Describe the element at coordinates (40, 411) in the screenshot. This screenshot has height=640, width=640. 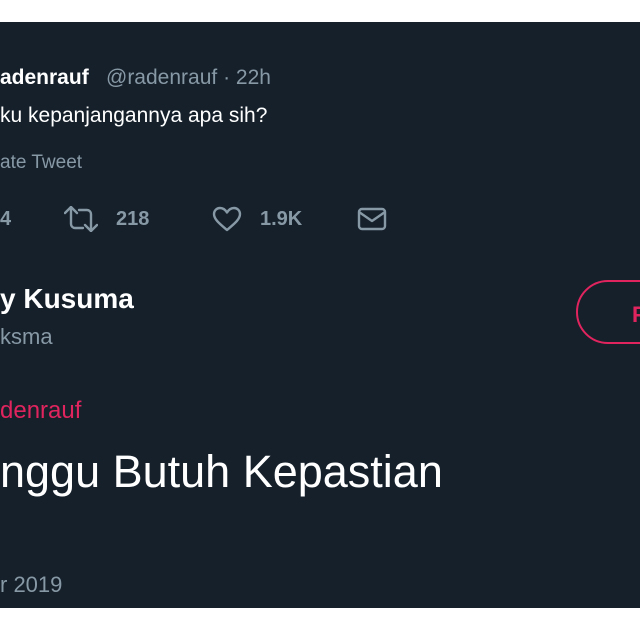
I see `replying-to-link: denrauf` at that location.